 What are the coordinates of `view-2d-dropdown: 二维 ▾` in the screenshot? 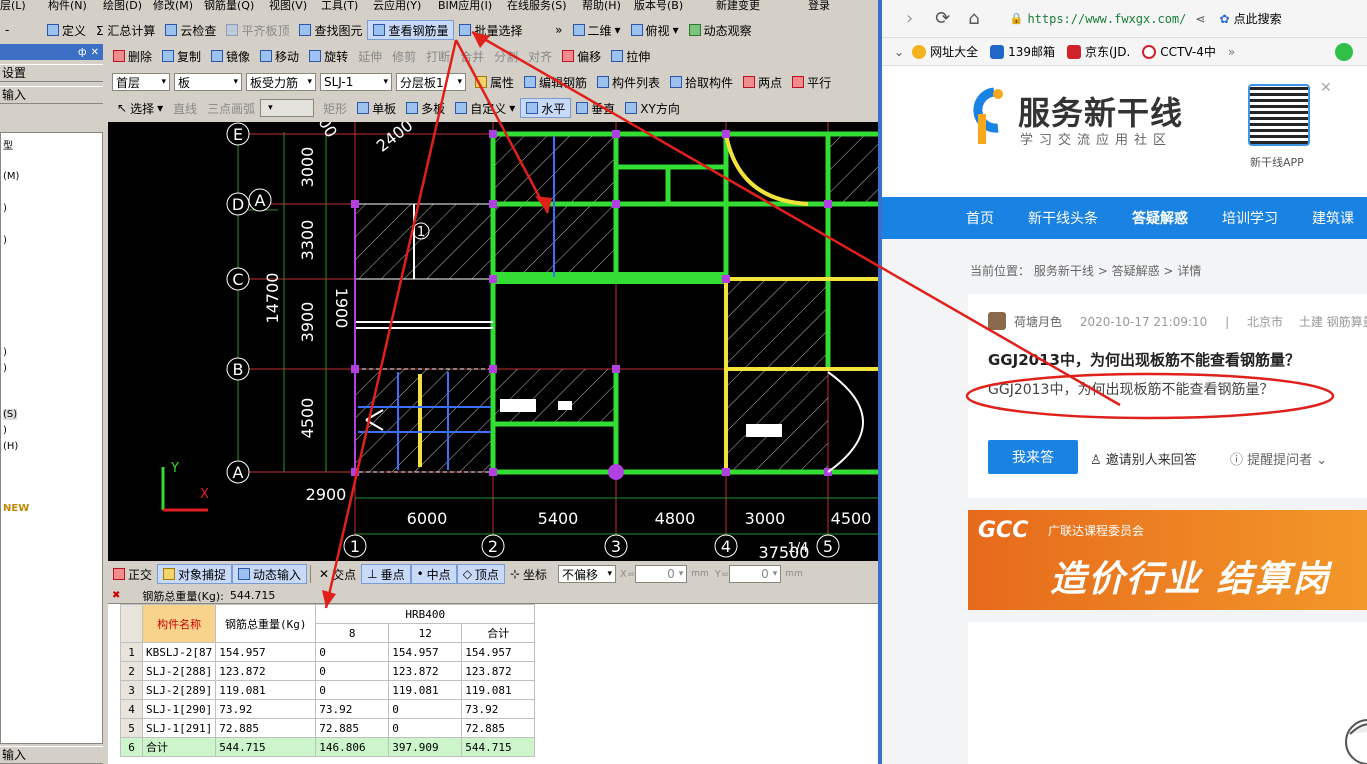 It's located at (597, 30).